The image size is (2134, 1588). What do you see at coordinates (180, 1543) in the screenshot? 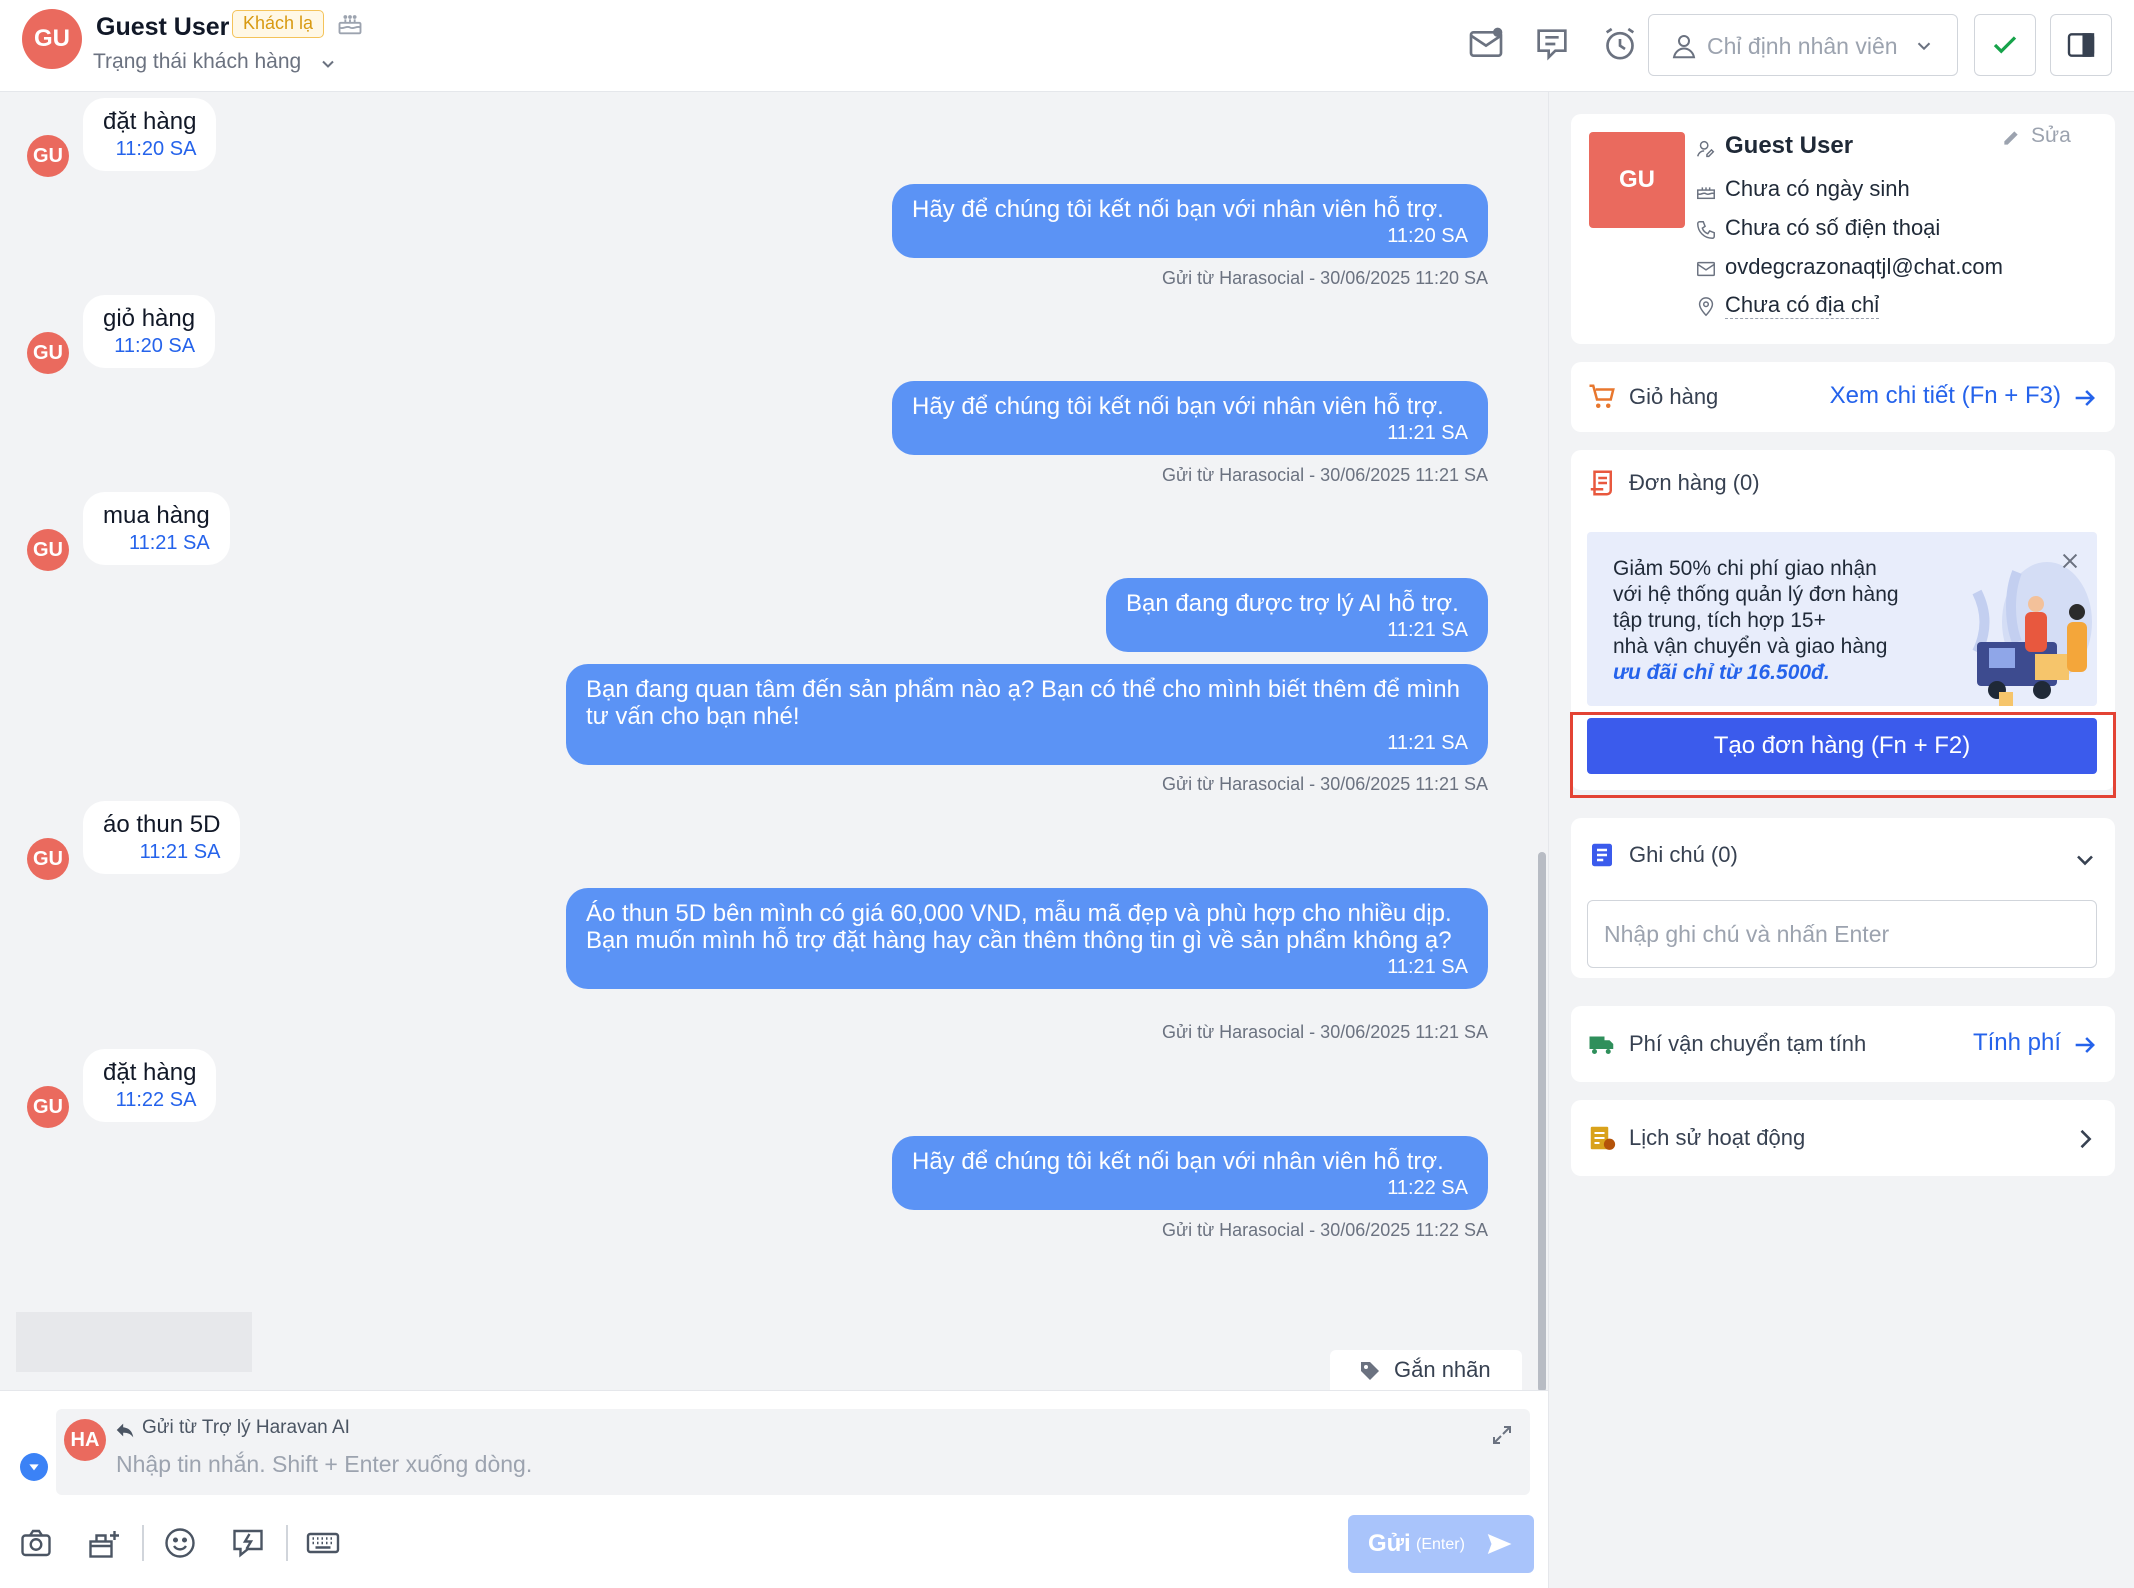
I see `emoji-icon` at bounding box center [180, 1543].